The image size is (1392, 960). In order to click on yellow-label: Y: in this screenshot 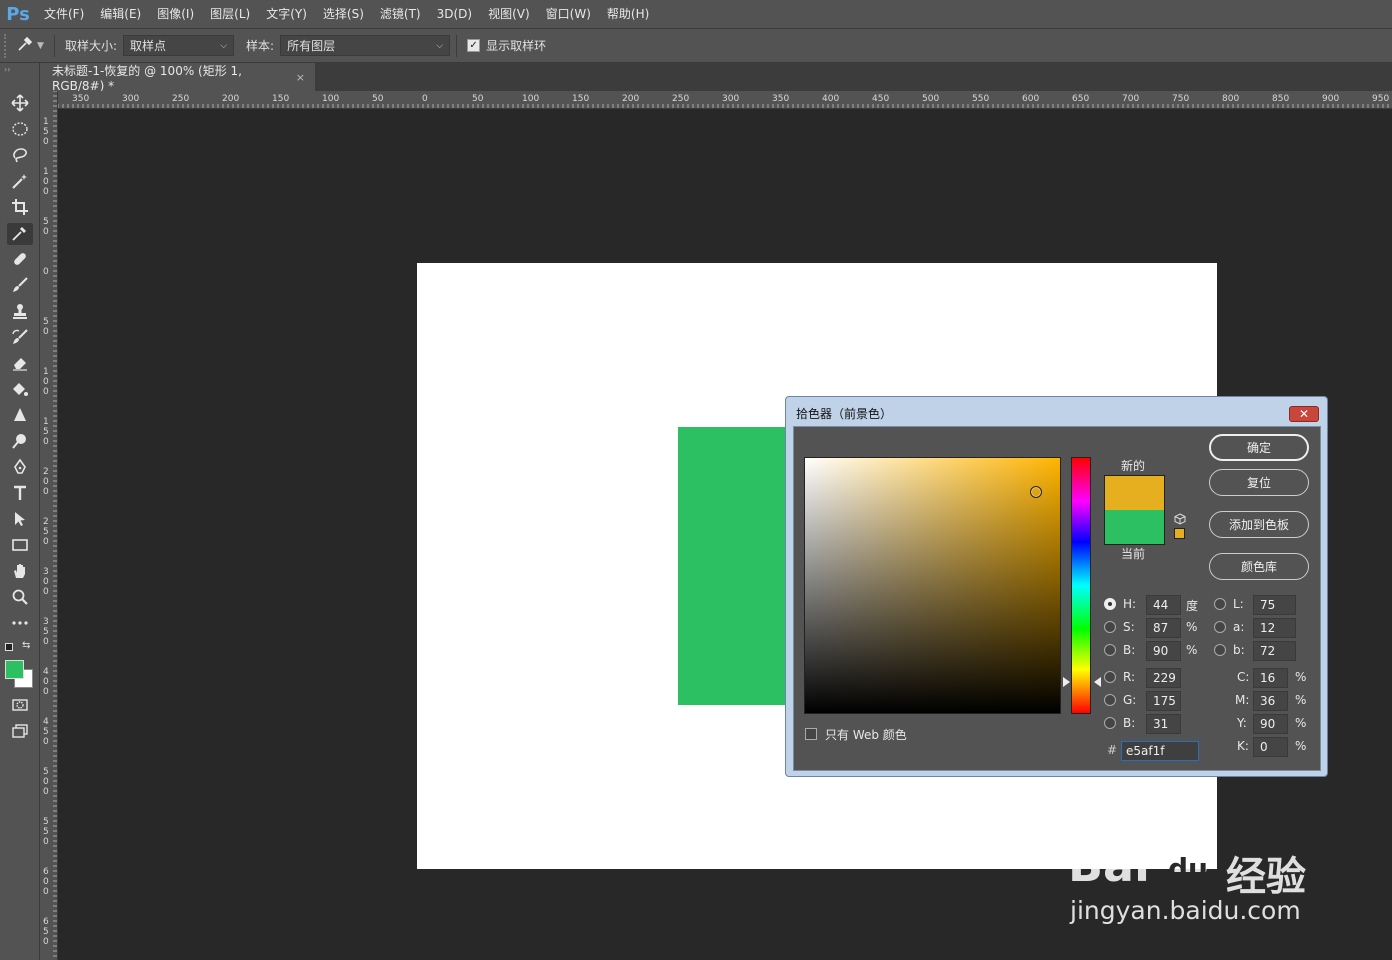, I will do `click(1242, 723)`.